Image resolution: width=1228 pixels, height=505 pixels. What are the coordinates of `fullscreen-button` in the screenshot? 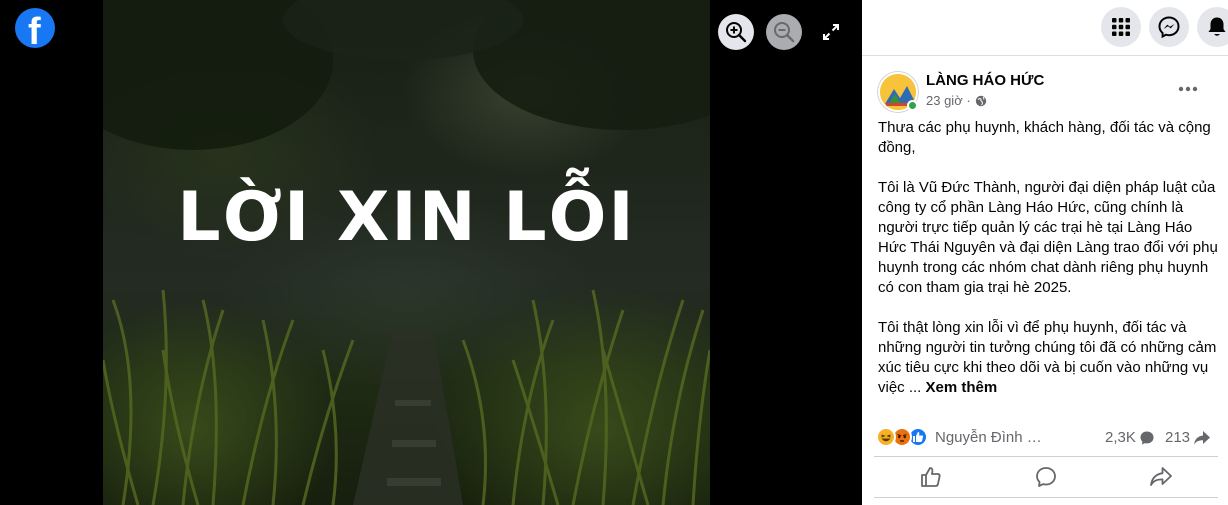 It's located at (831, 32).